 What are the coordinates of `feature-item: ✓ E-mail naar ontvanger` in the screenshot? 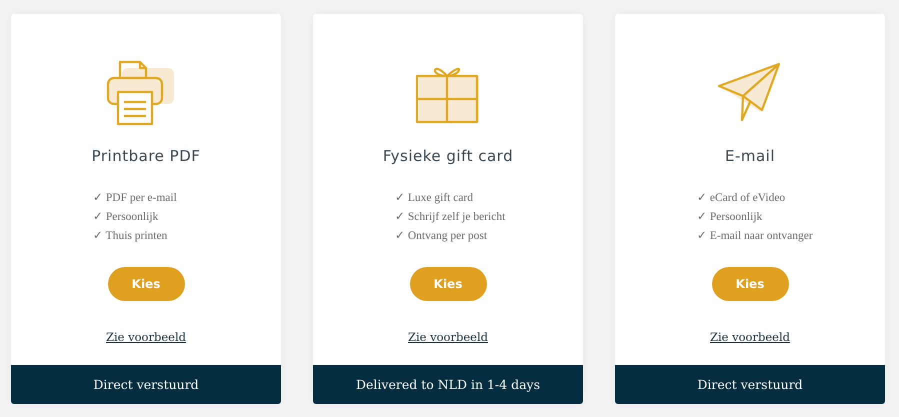 It's located at (755, 236).